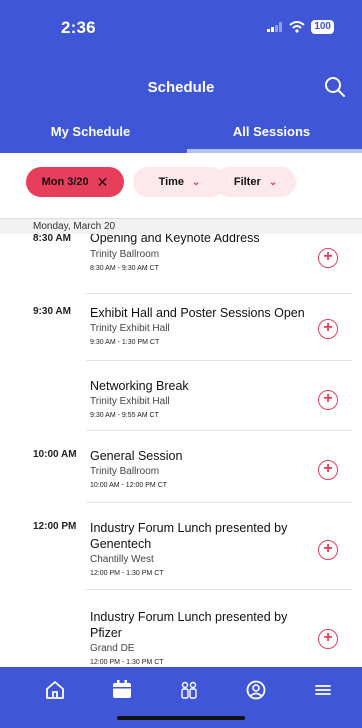 The width and height of the screenshot is (362, 728). Describe the element at coordinates (189, 625) in the screenshot. I see `session-title: Industry Forum Lunch presented by Pfizer` at that location.